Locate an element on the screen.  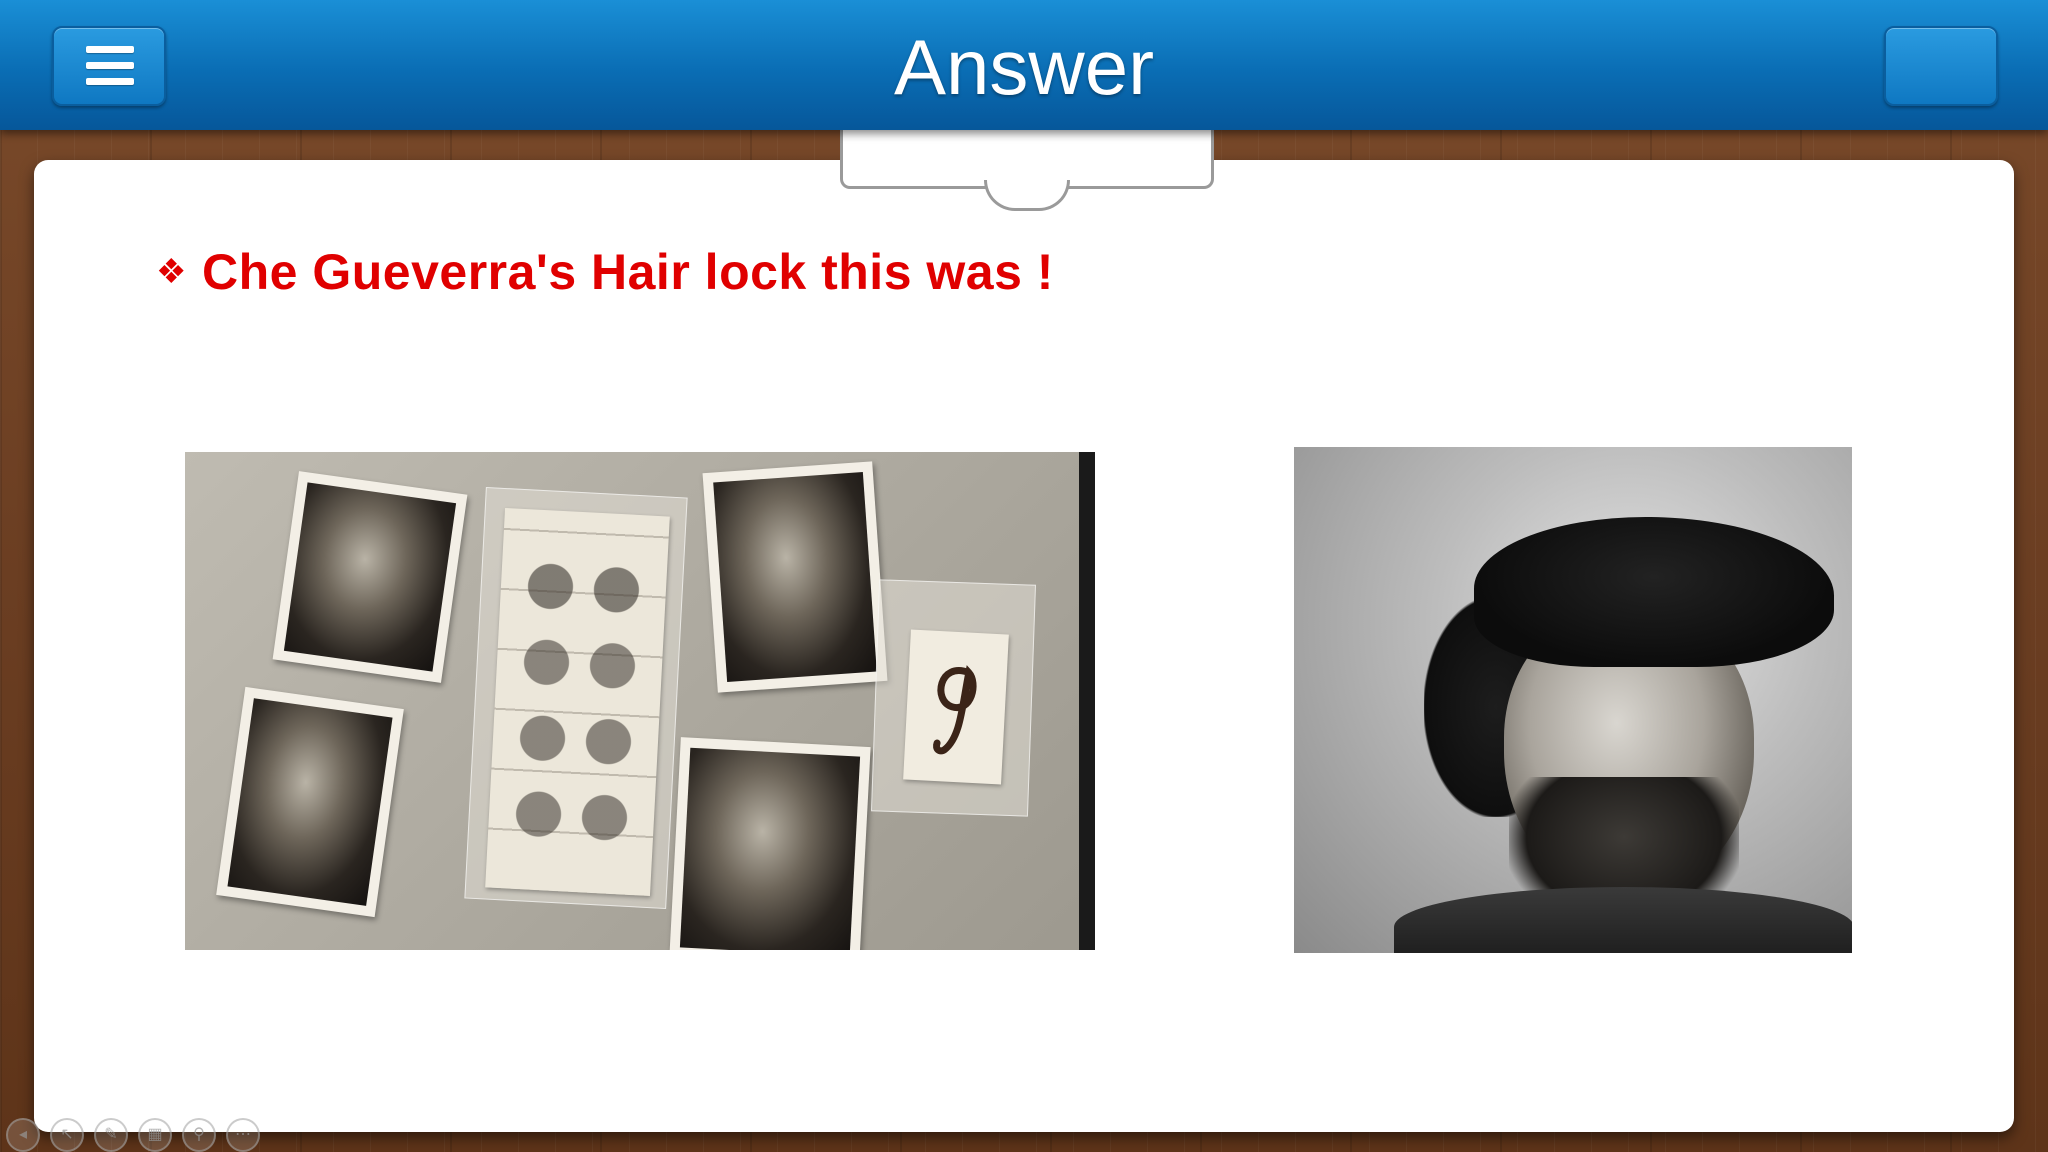
pen-icon: ✎ is located at coordinates (111, 1135).